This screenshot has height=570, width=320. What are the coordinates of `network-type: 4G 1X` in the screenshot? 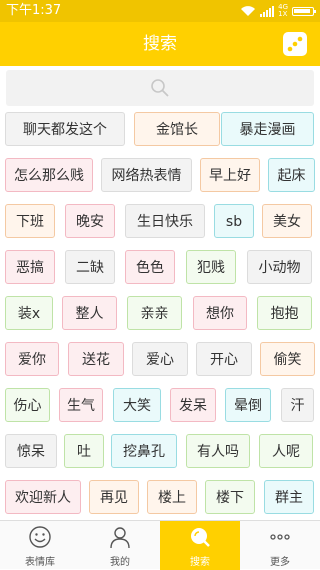 It's located at (283, 11).